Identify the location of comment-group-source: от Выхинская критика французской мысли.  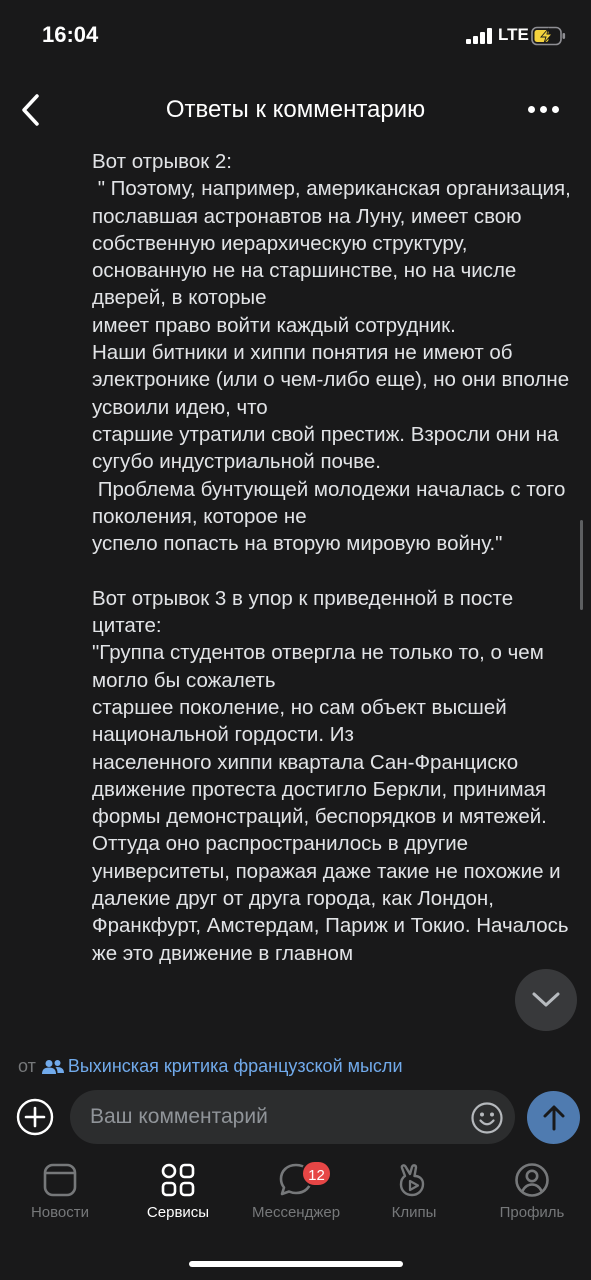
(210, 1066).